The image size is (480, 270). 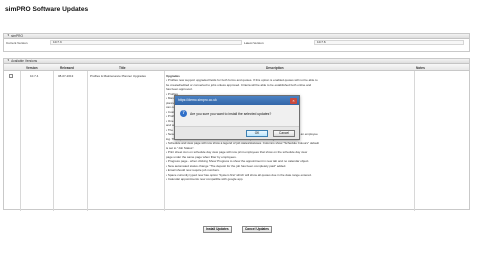 What do you see at coordinates (257, 229) in the screenshot?
I see `cancel-updates-button: Cancel Updates` at bounding box center [257, 229].